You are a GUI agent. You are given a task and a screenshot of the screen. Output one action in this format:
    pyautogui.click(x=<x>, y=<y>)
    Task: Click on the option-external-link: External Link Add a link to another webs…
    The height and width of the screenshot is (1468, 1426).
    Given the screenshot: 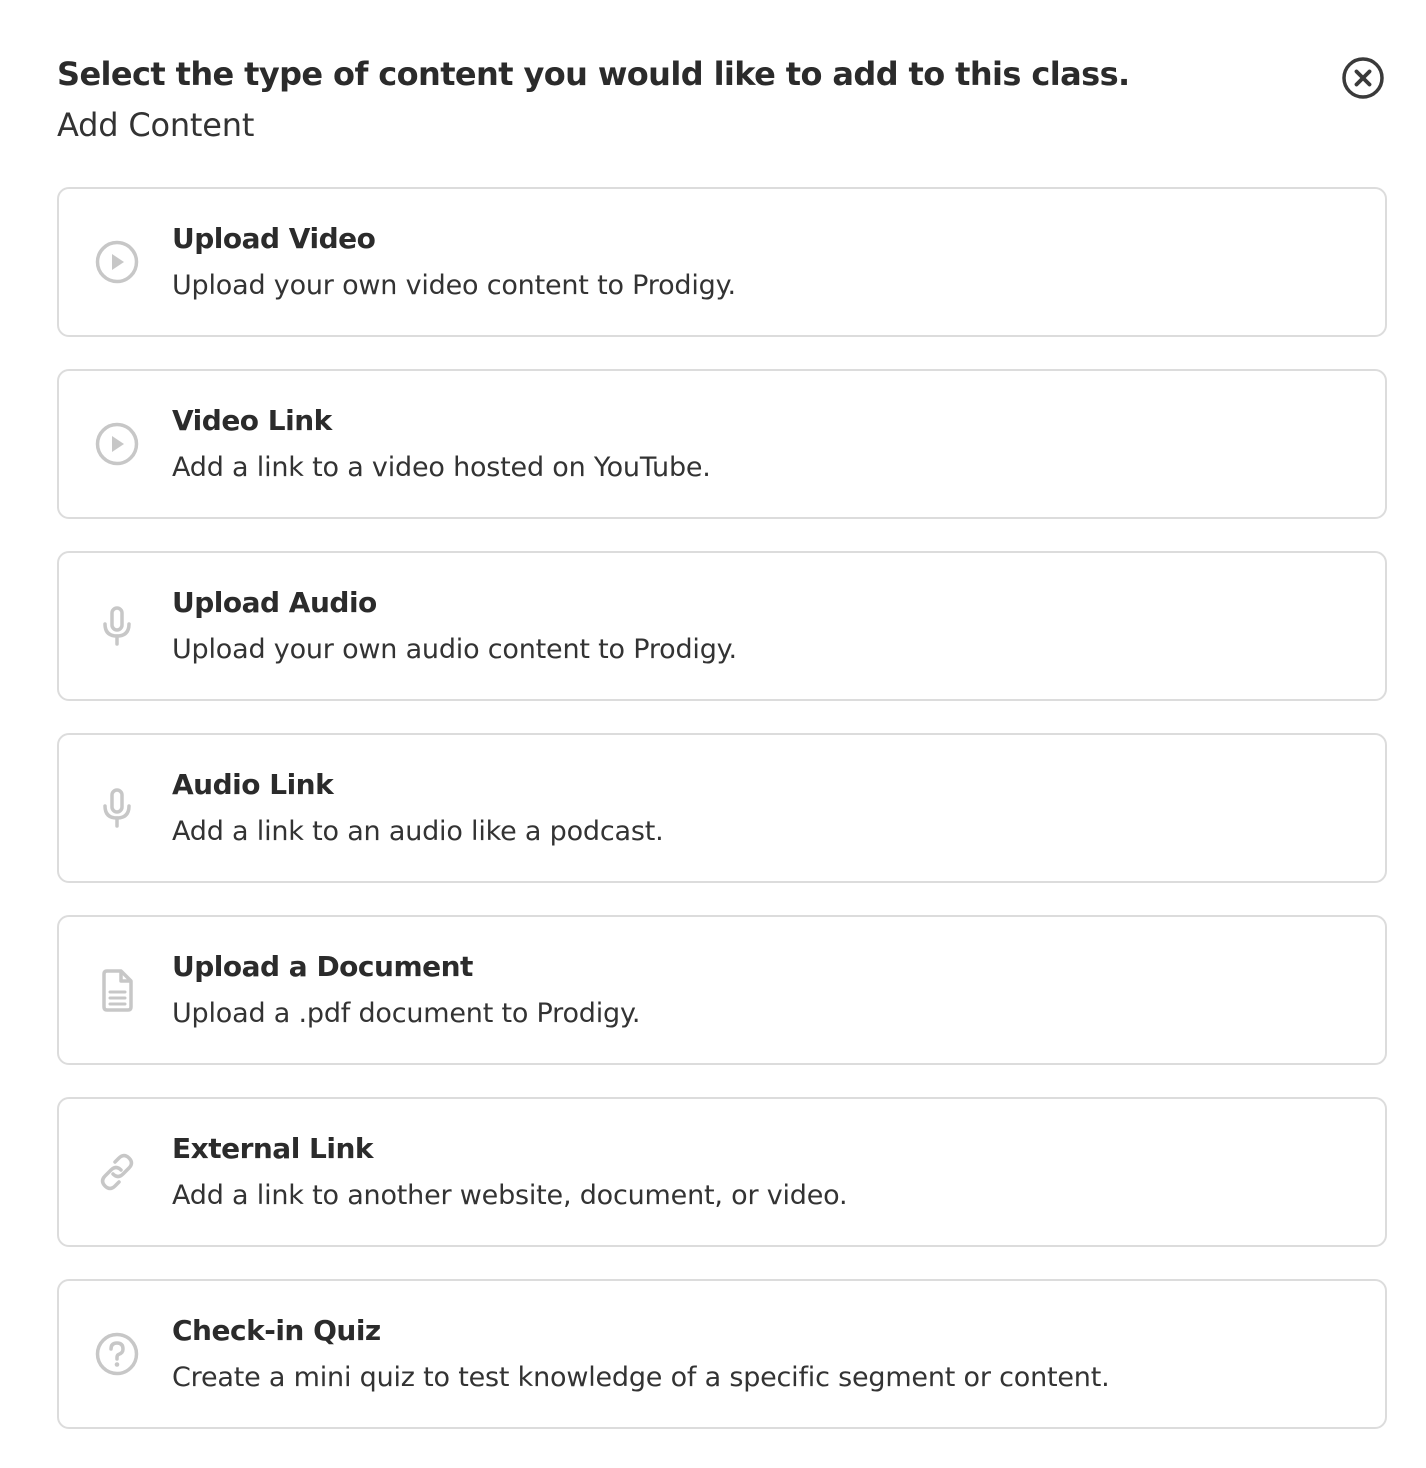 What is the action you would take?
    pyautogui.click(x=722, y=1172)
    